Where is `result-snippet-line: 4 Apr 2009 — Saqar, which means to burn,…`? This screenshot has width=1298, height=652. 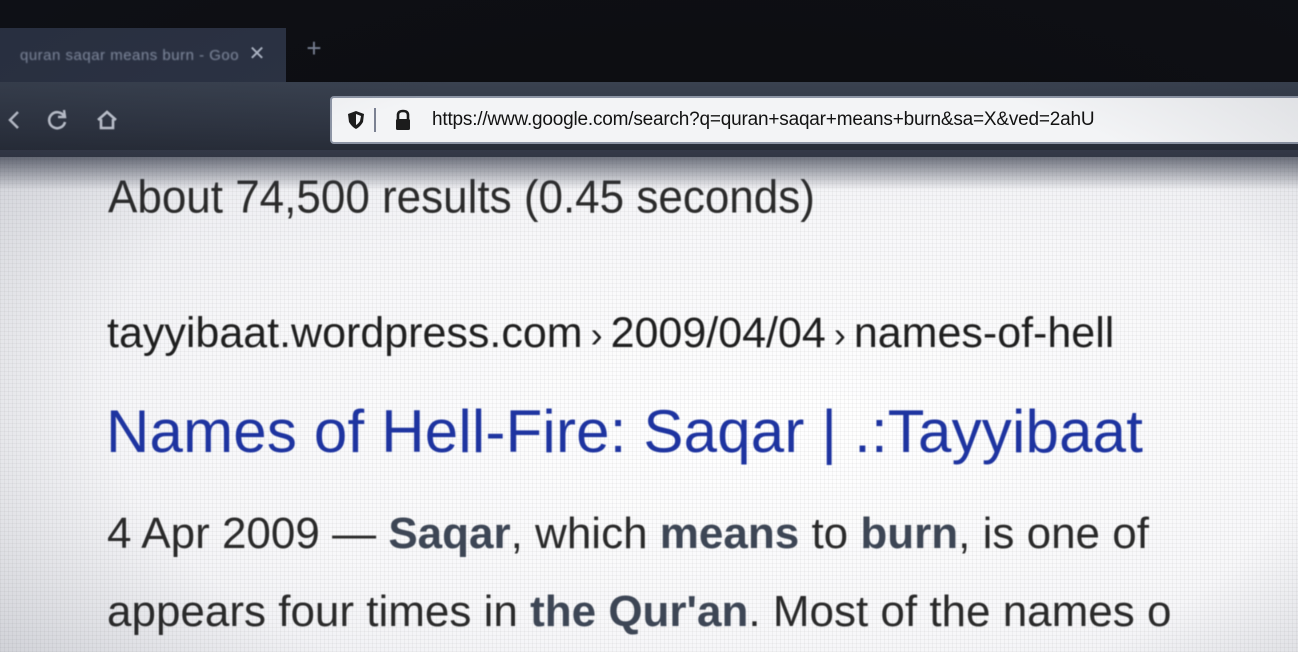
result-snippet-line: 4 Apr 2009 — Saqar, which means to burn,… is located at coordinates (628, 534).